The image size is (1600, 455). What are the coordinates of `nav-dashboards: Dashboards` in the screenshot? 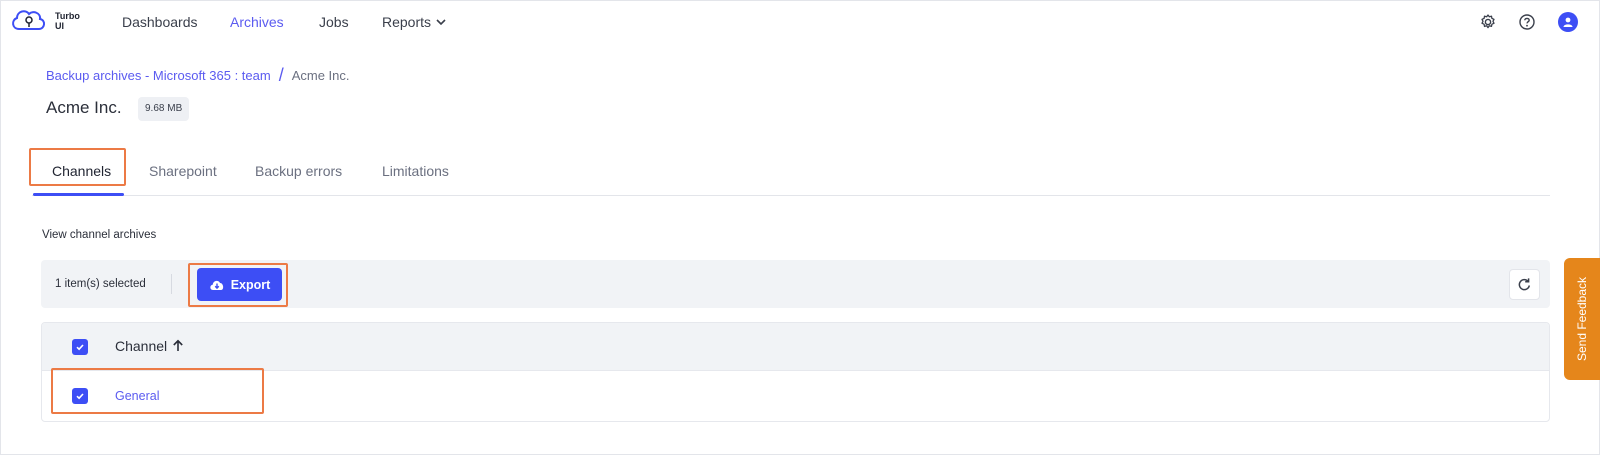 It's located at (160, 22).